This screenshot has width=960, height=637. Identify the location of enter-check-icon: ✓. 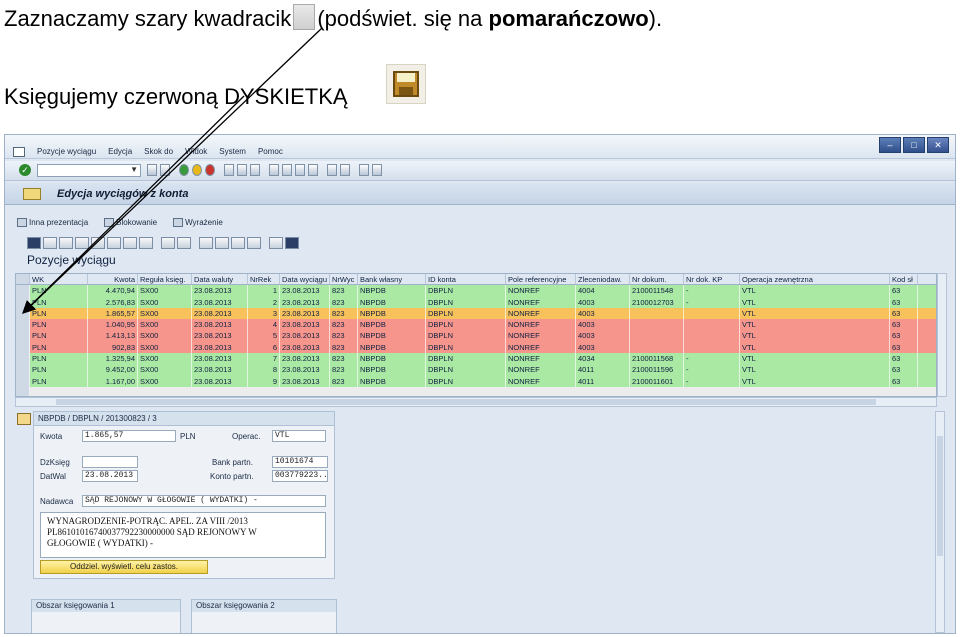
(25, 170).